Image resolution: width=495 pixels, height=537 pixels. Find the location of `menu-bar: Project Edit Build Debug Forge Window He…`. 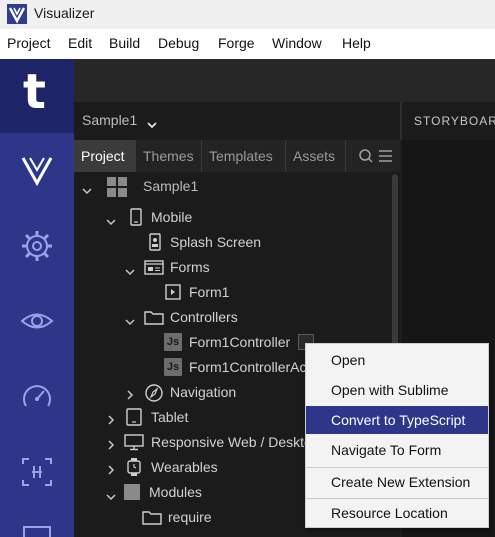

menu-bar: Project Edit Build Debug Forge Window He… is located at coordinates (247, 44).